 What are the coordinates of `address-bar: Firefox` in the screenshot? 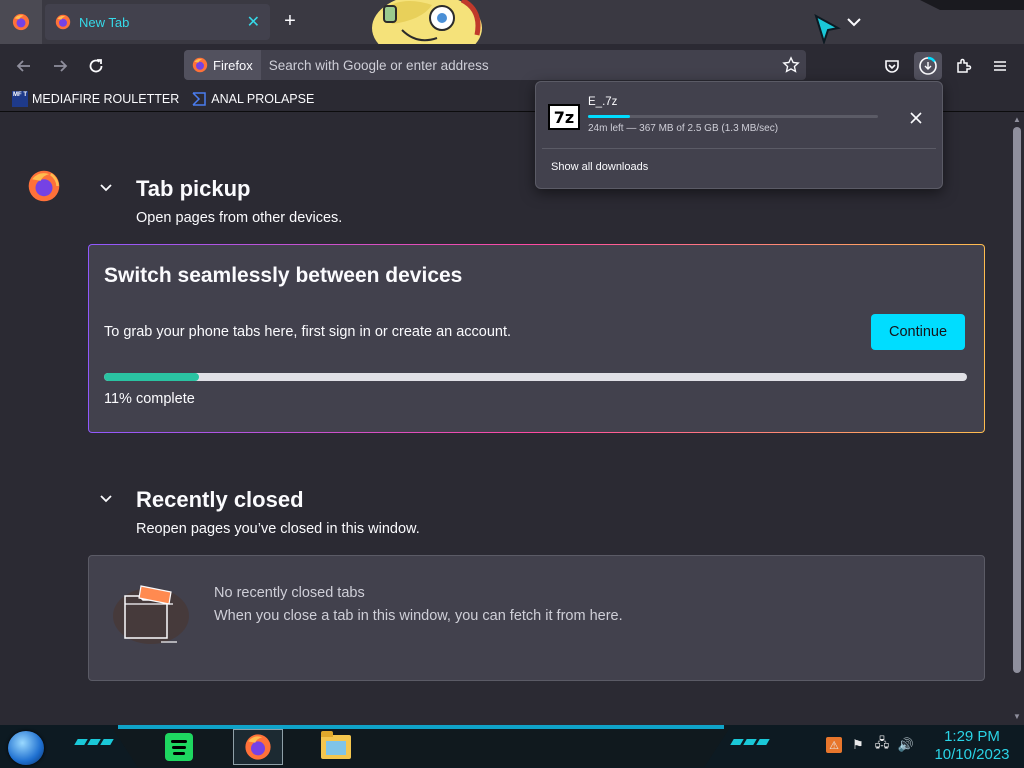 It's located at (495, 65).